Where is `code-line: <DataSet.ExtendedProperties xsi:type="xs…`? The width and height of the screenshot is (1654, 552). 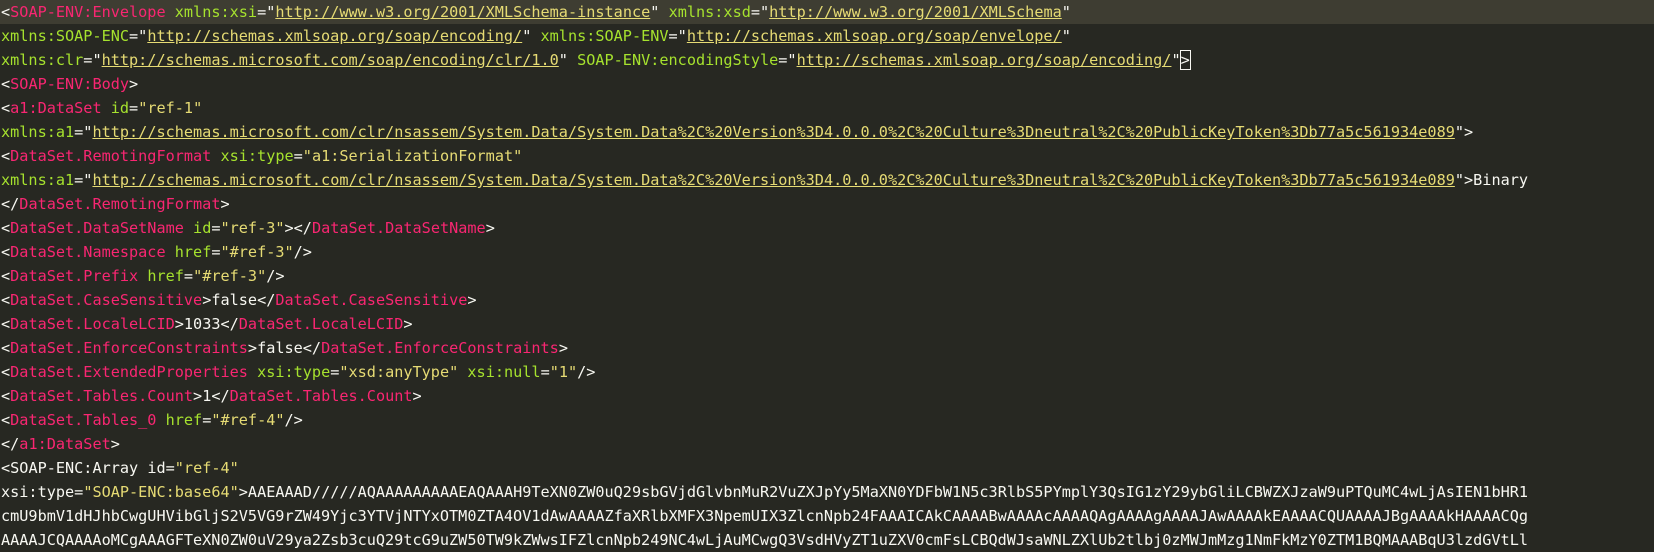
code-line: <DataSet.ExtendedProperties xsi:type="xs… is located at coordinates (827, 372).